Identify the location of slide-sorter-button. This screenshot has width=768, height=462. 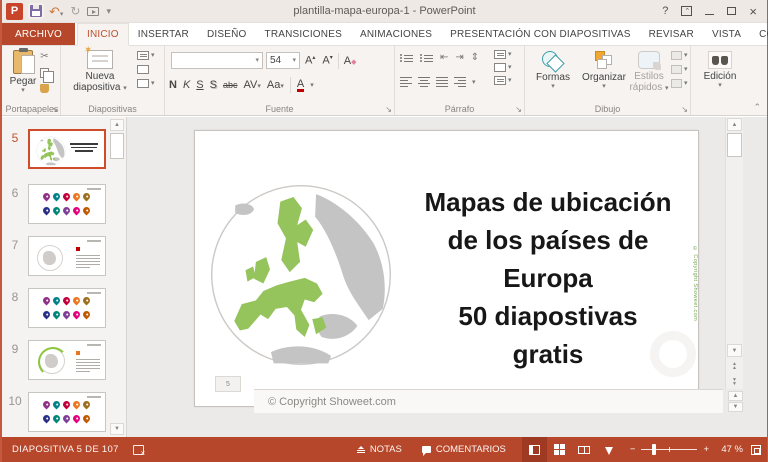
(559, 449).